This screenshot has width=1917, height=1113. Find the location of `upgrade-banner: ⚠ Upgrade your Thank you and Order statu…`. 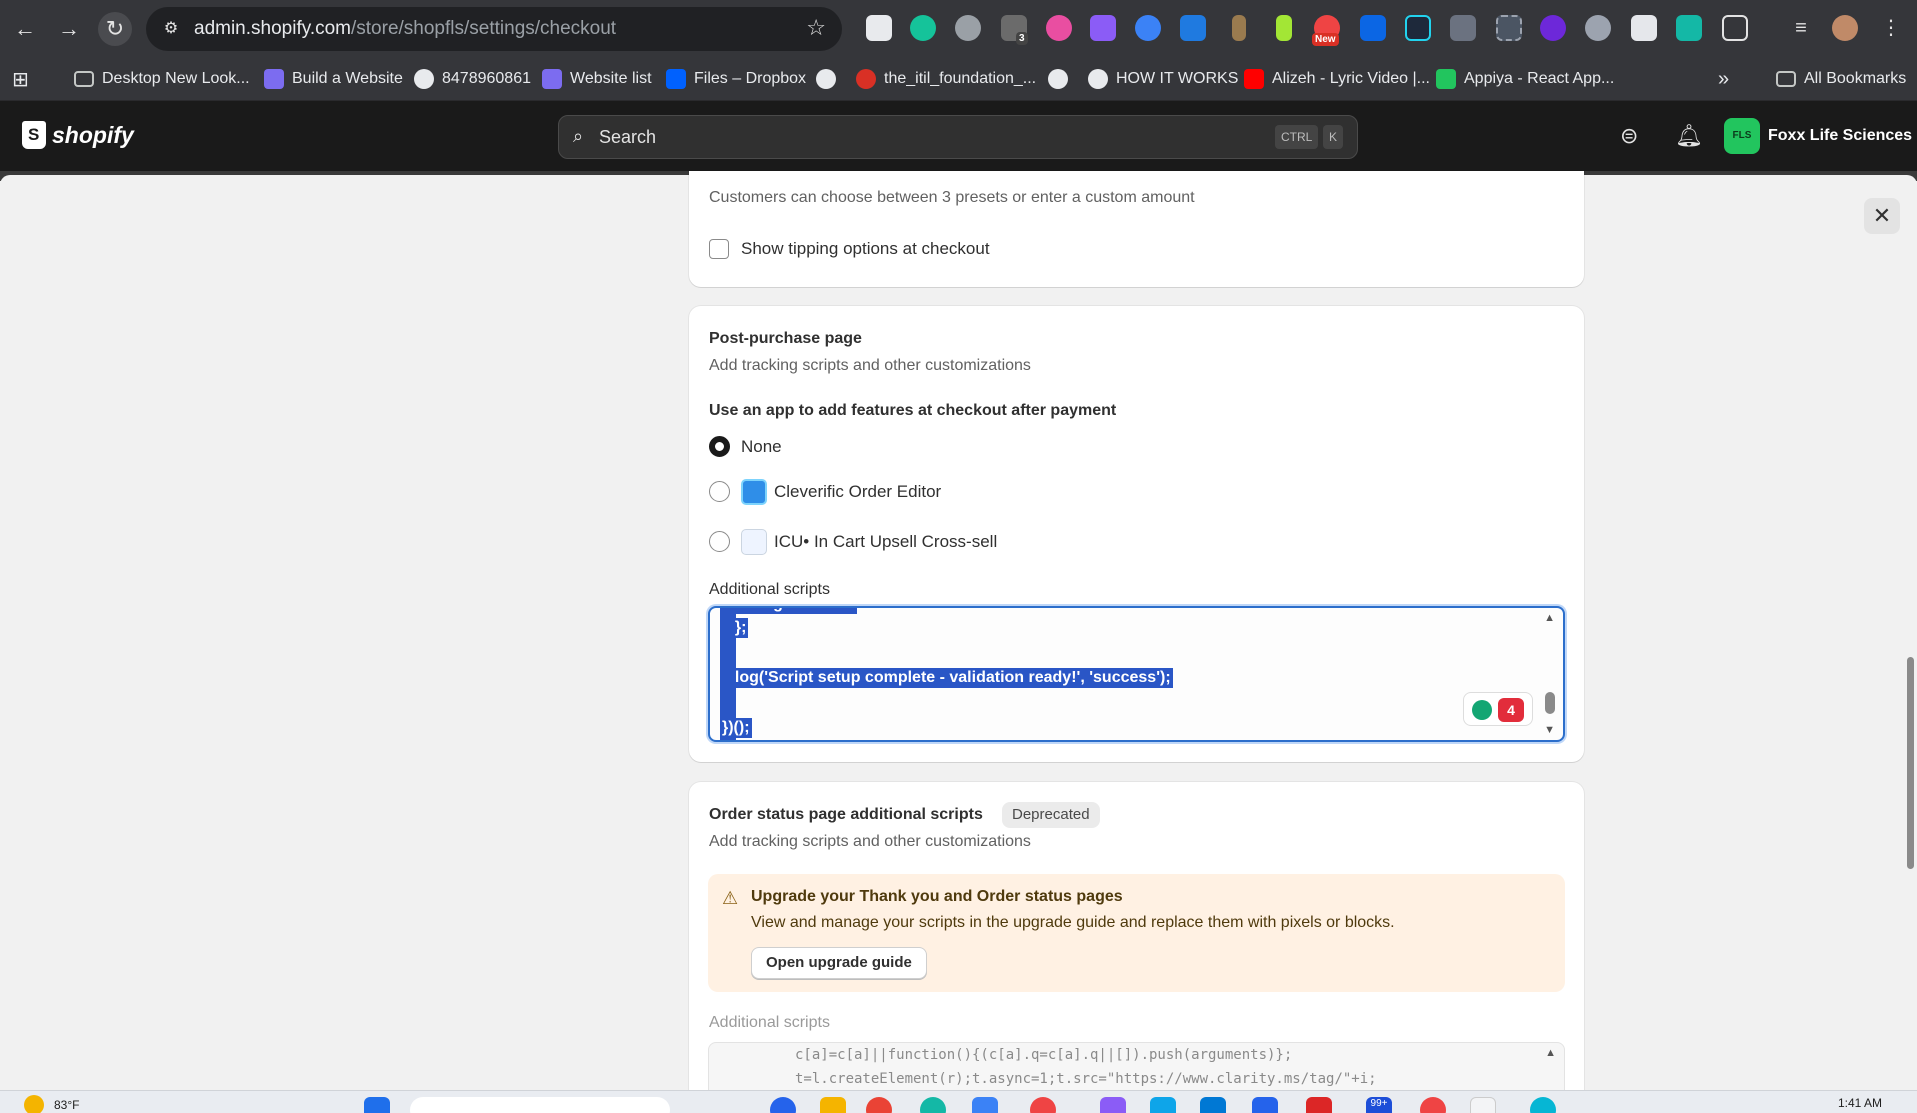

upgrade-banner: ⚠ Upgrade your Thank you and Order statu… is located at coordinates (1136, 933).